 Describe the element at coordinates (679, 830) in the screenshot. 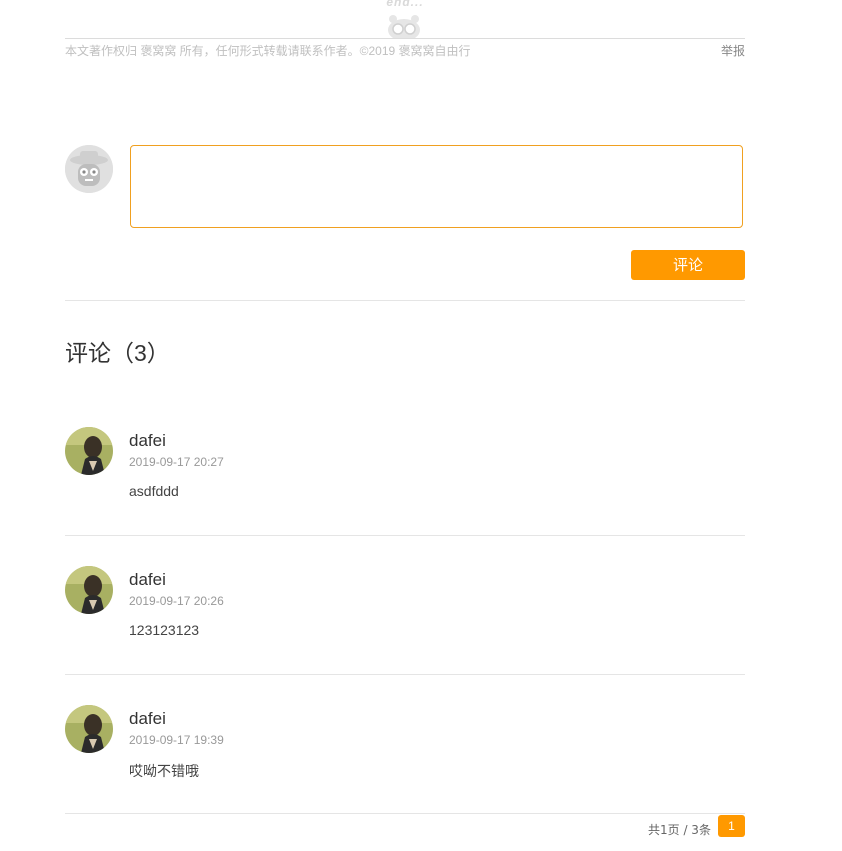

I see `pagination-summary: 共1页 / 3条` at that location.